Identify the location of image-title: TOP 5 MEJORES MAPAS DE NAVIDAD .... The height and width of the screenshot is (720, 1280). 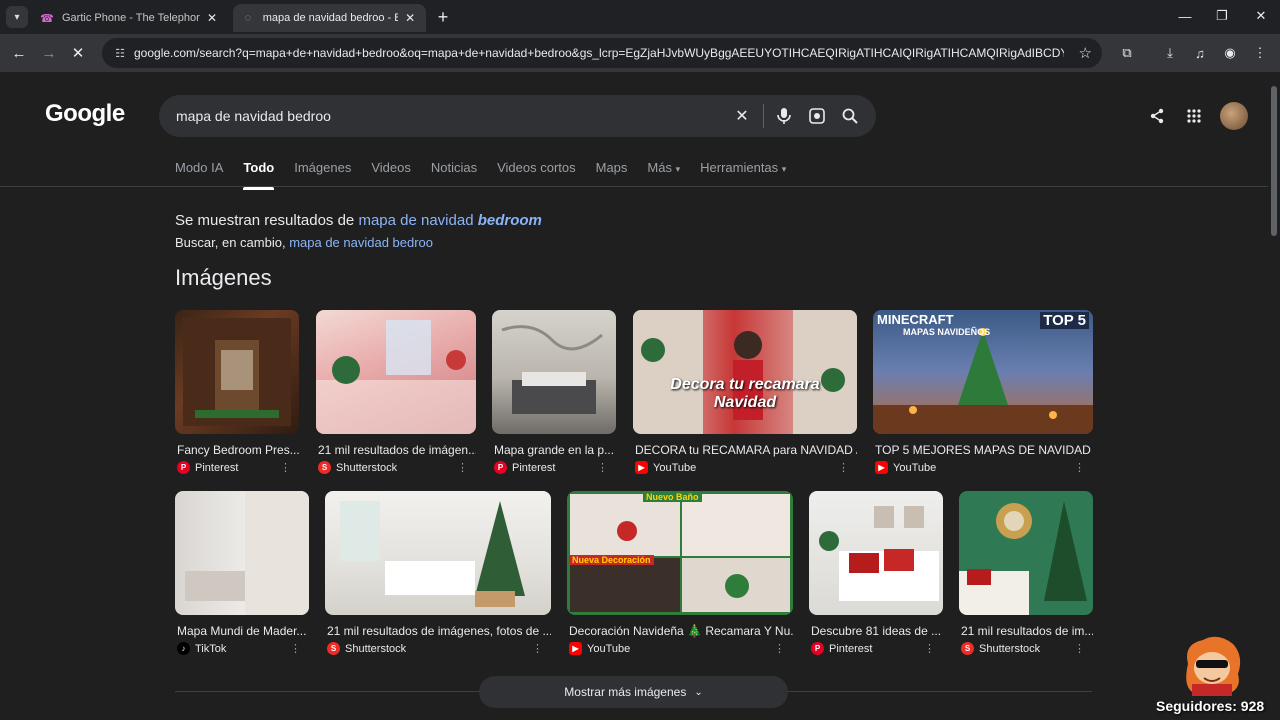
(984, 450).